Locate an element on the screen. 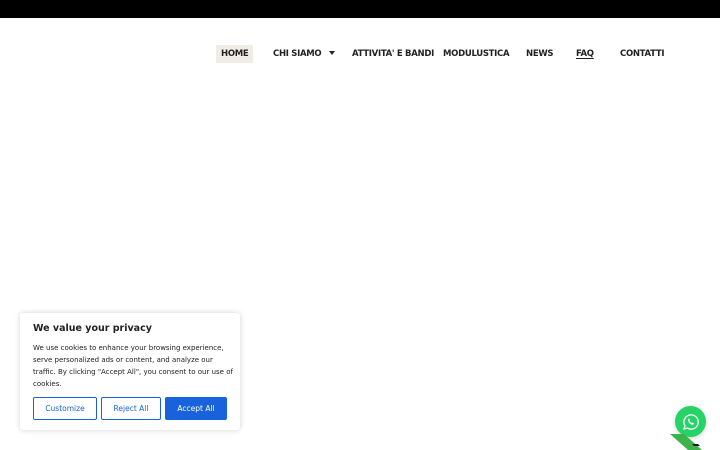 The image size is (720, 450). nav-item-label: MODULUSTICA is located at coordinates (476, 54).